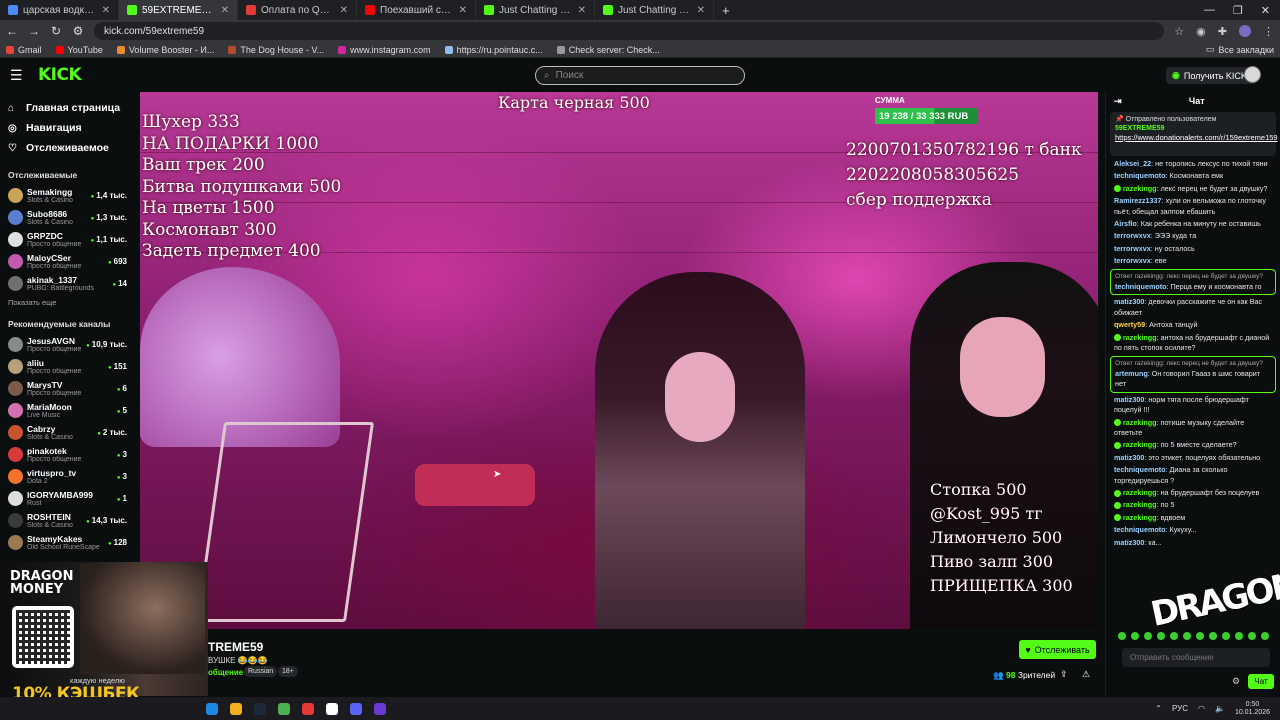 The width and height of the screenshot is (1280, 720). What do you see at coordinates (1193, 505) in the screenshot?
I see `chat-message: razekingg: по 5` at bounding box center [1193, 505].